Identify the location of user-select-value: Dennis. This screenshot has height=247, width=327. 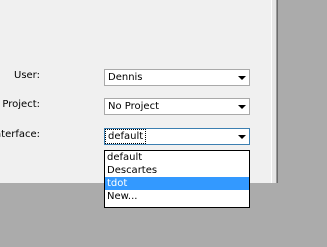
(125, 77).